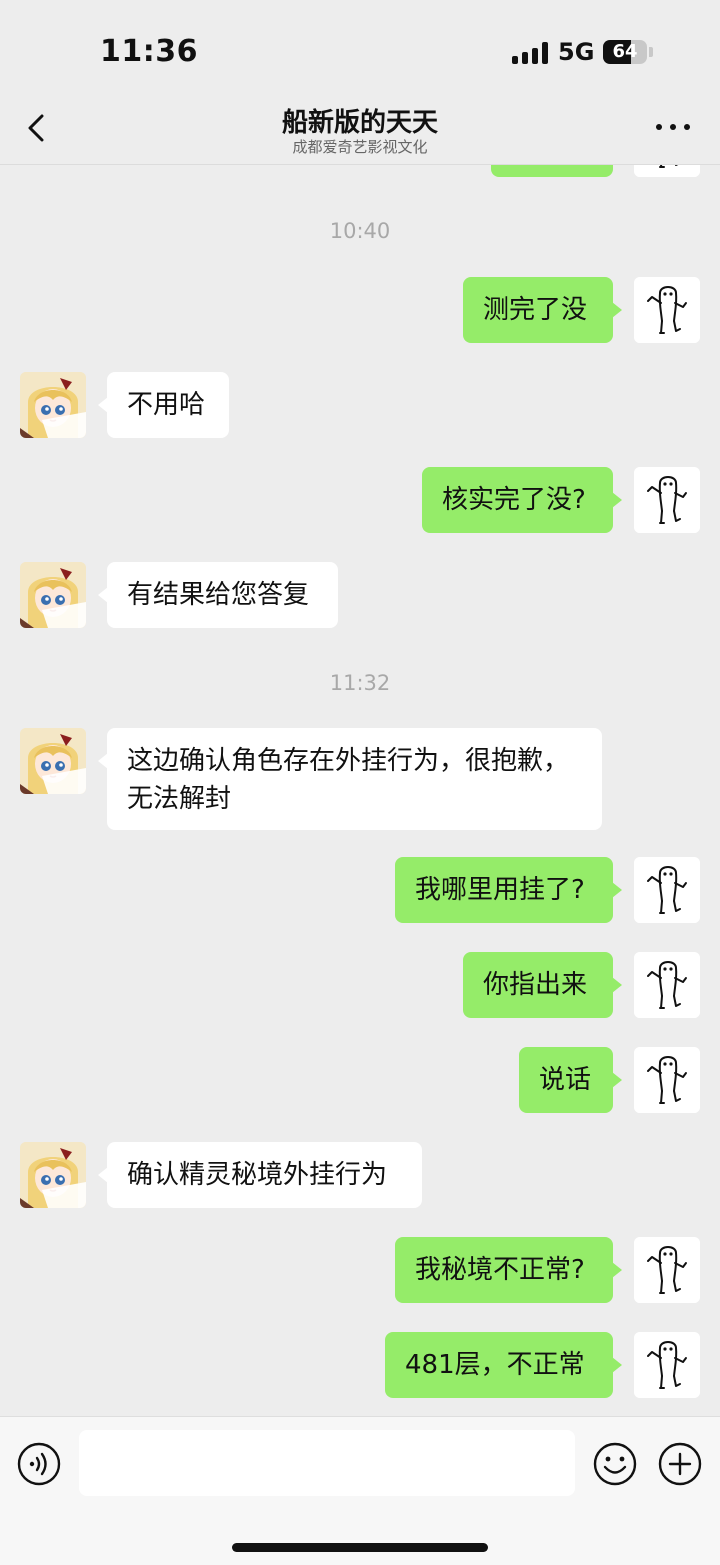 The image size is (720, 1565). What do you see at coordinates (260, 1175) in the screenshot?
I see `message-bubble: 确认精灵秘境外挂行为` at bounding box center [260, 1175].